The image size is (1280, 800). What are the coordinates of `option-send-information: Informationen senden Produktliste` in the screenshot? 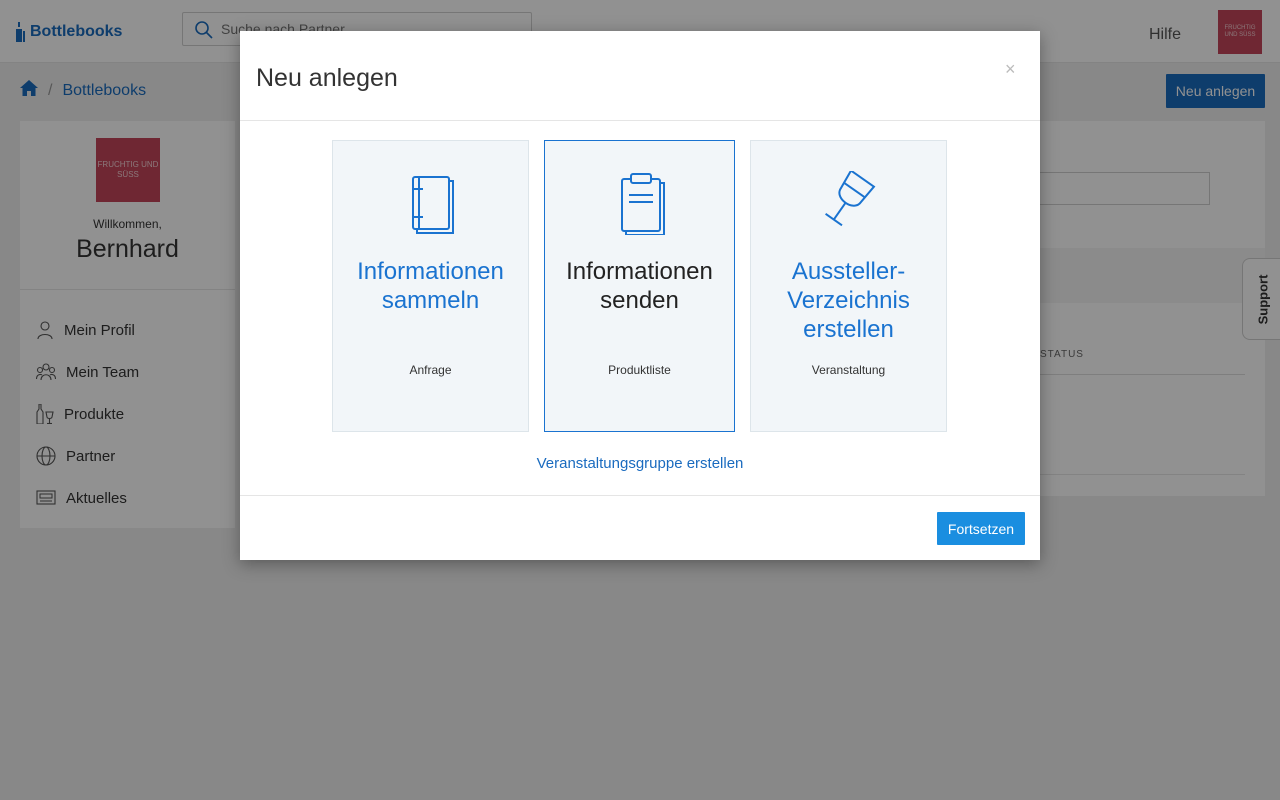 It's located at (639, 286).